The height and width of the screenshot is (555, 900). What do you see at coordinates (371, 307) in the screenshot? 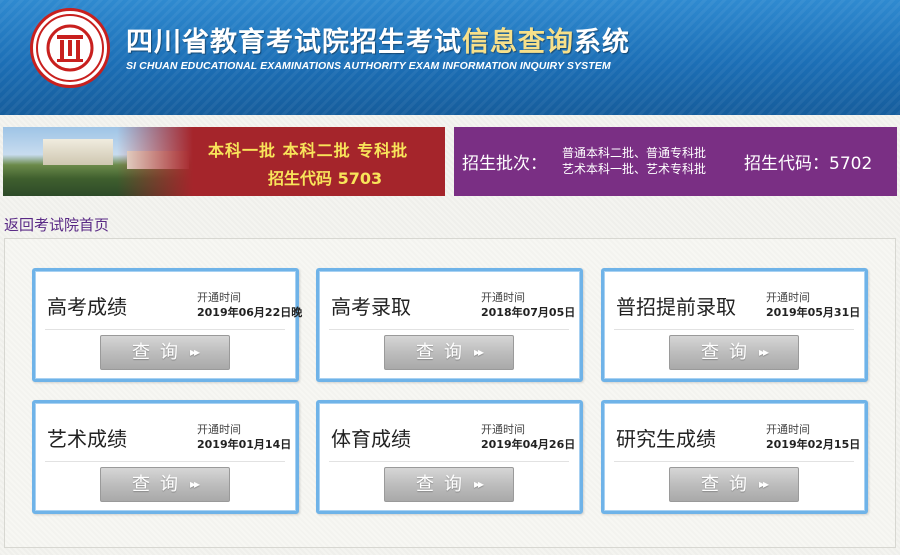
I see `card-title: 高考录取` at bounding box center [371, 307].